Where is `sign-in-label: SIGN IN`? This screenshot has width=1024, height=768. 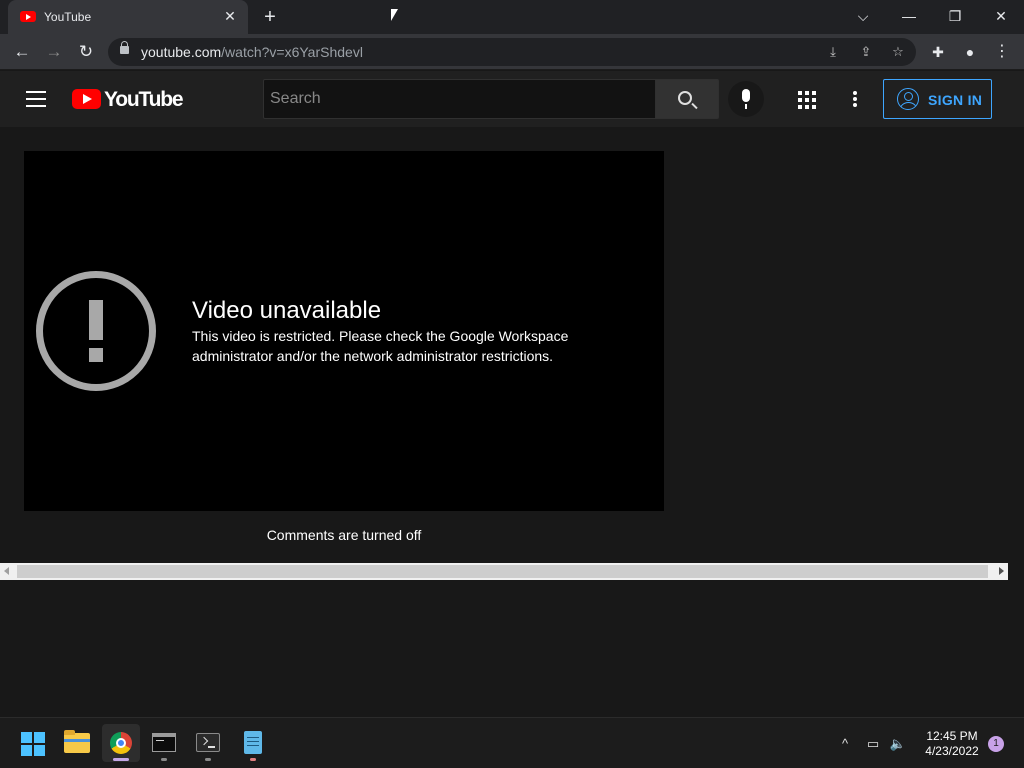
sign-in-label: SIGN IN is located at coordinates (955, 100).